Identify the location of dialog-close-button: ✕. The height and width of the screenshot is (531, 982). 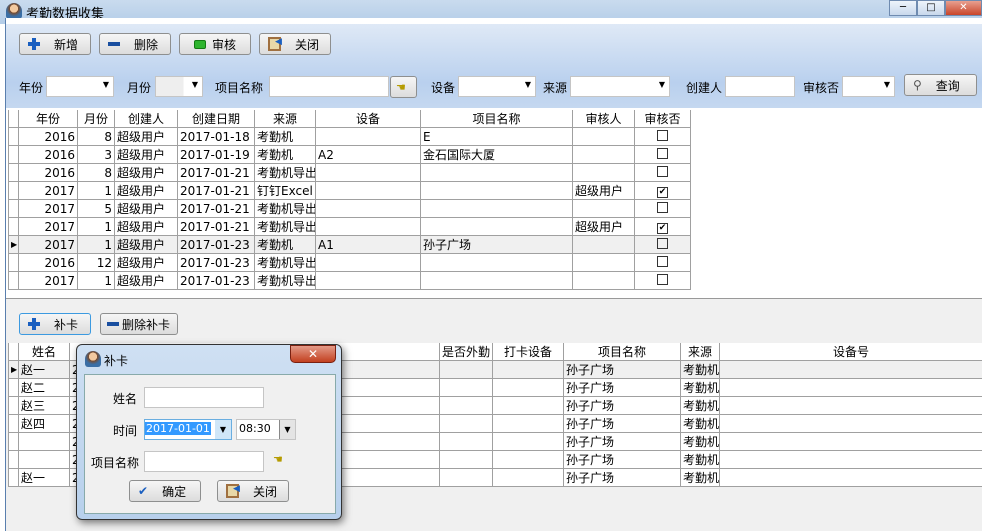
(313, 354).